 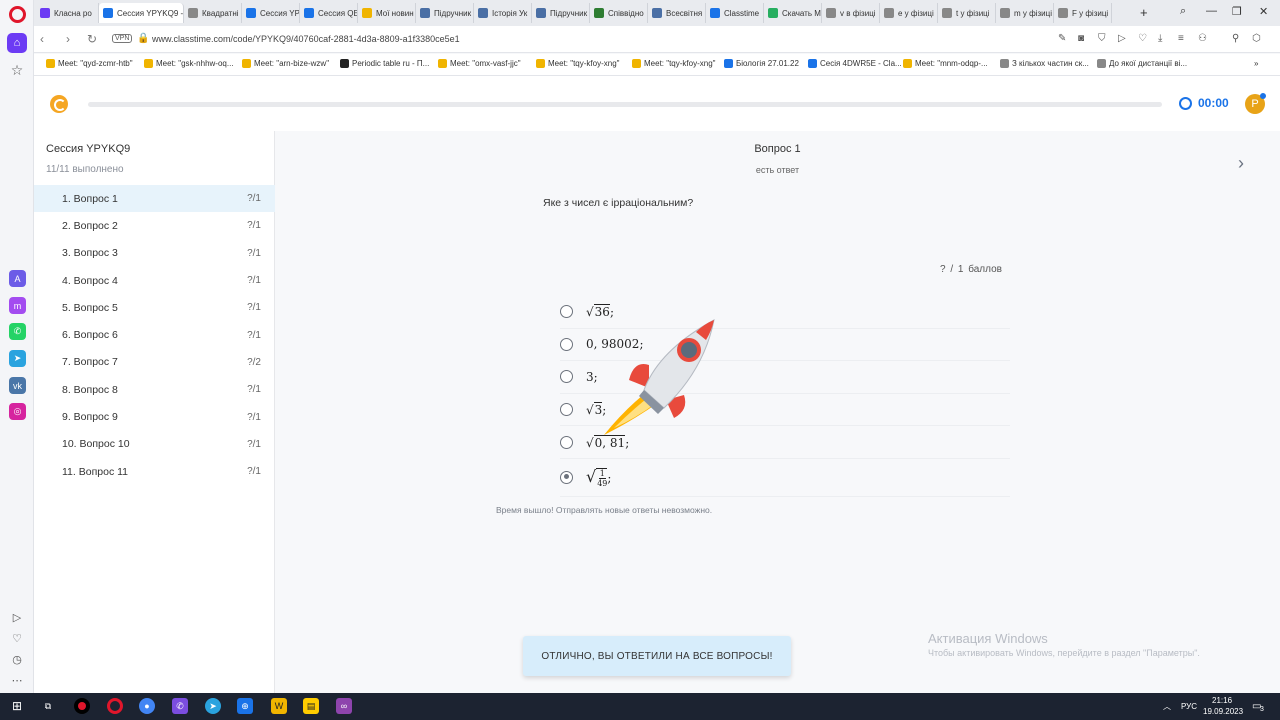 I want to click on shield-icon: ⛉, so click(x=1102, y=38).